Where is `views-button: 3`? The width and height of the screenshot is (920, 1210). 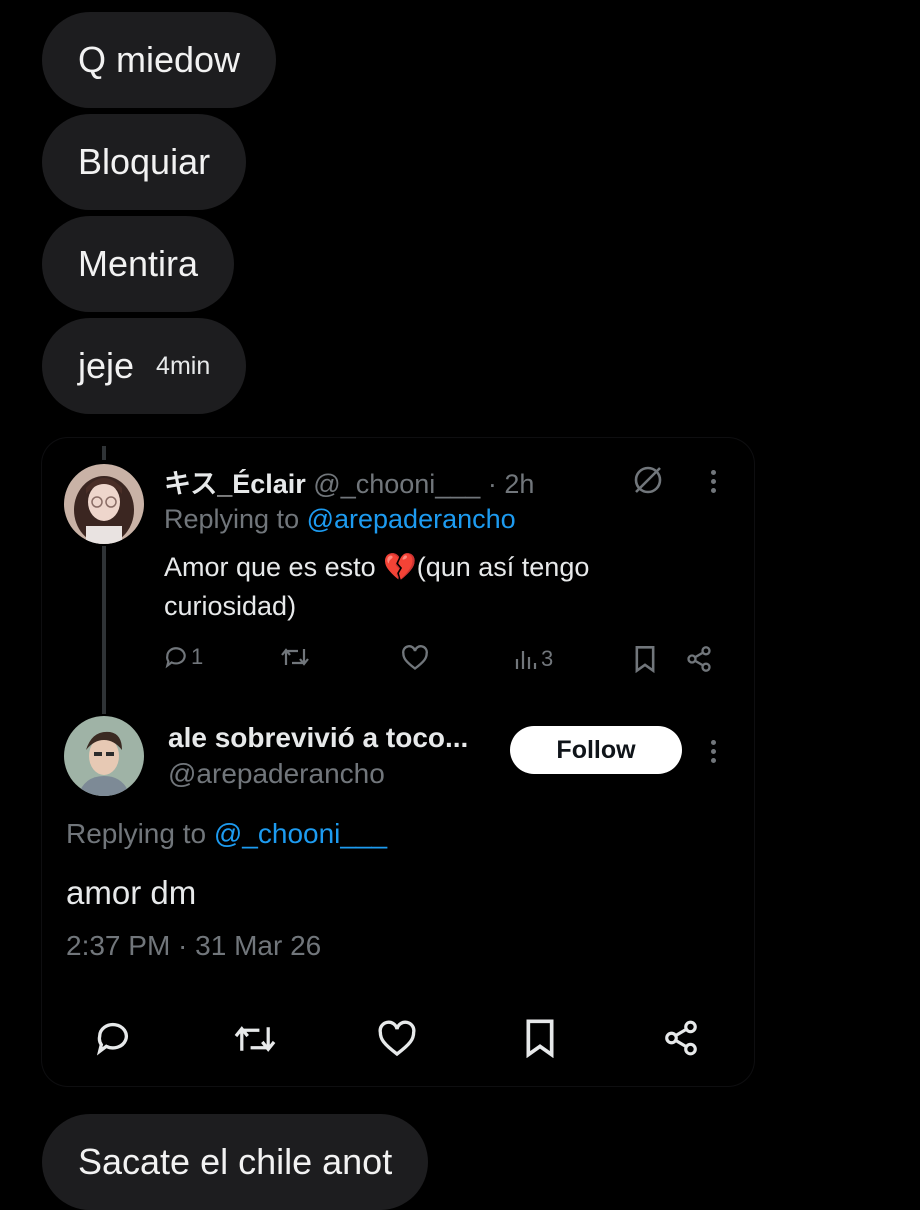 views-button: 3 is located at coordinates (533, 659).